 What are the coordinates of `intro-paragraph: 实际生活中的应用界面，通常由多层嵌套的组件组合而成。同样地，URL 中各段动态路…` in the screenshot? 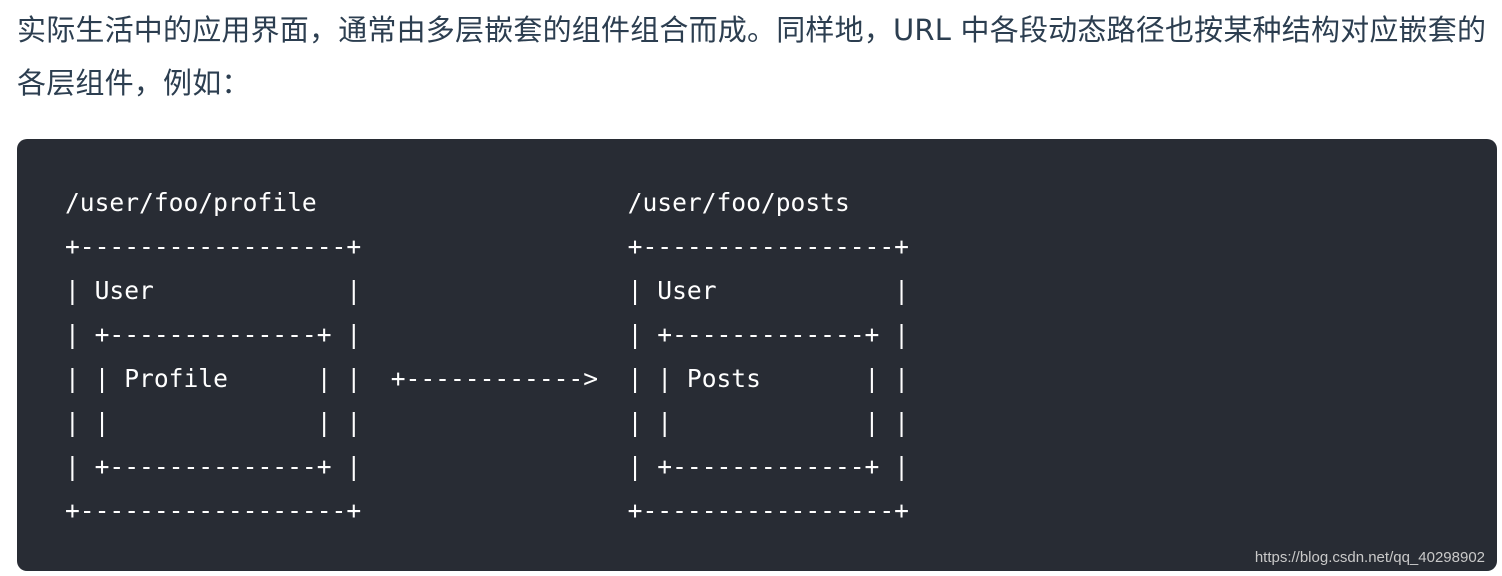 It's located at (752, 56).